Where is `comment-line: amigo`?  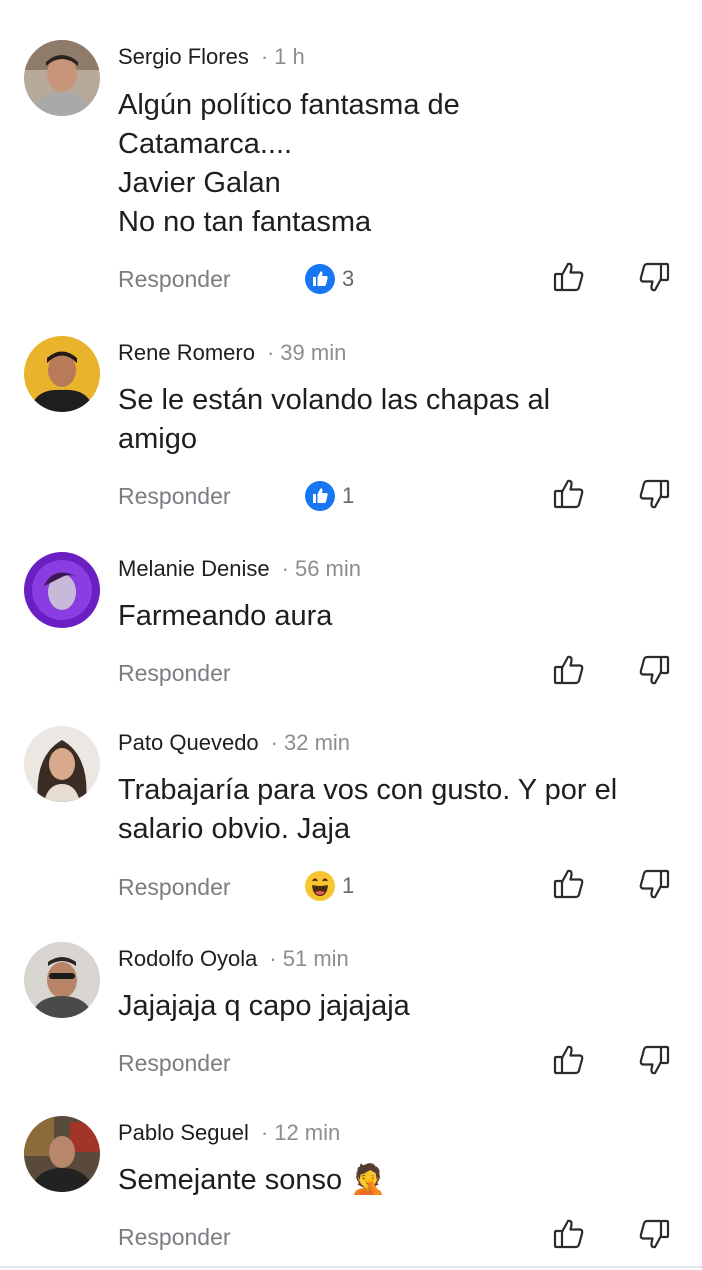 comment-line: amigo is located at coordinates (157, 439).